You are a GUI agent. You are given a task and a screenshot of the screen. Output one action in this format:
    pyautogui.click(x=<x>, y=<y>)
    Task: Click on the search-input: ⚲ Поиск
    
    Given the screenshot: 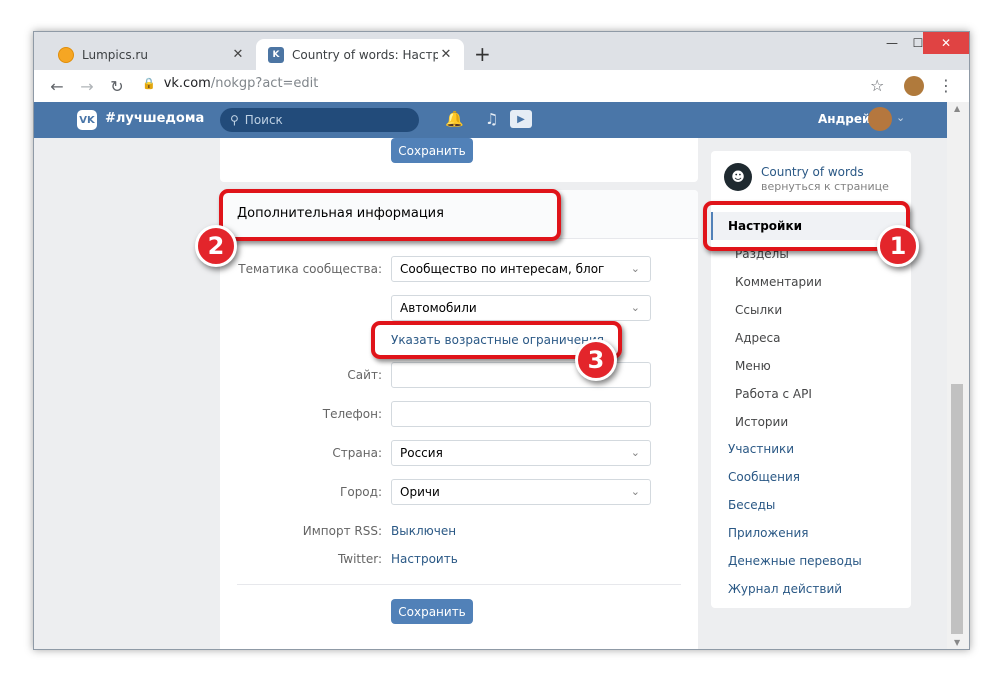 What is the action you would take?
    pyautogui.click(x=319, y=120)
    